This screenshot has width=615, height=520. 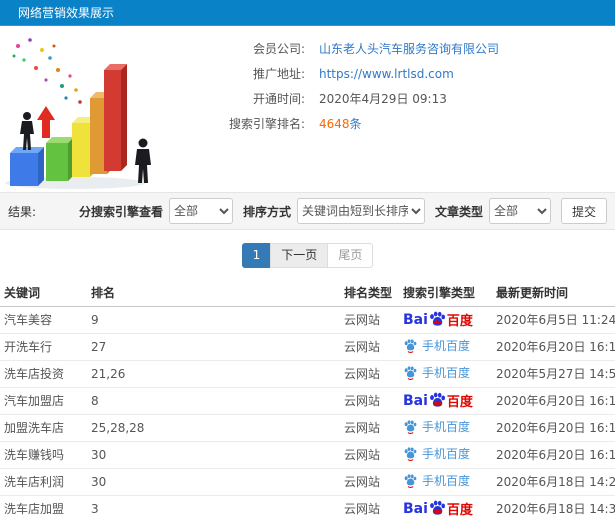 What do you see at coordinates (278, 74) in the screenshot?
I see `info-label: 推广地址:` at bounding box center [278, 74].